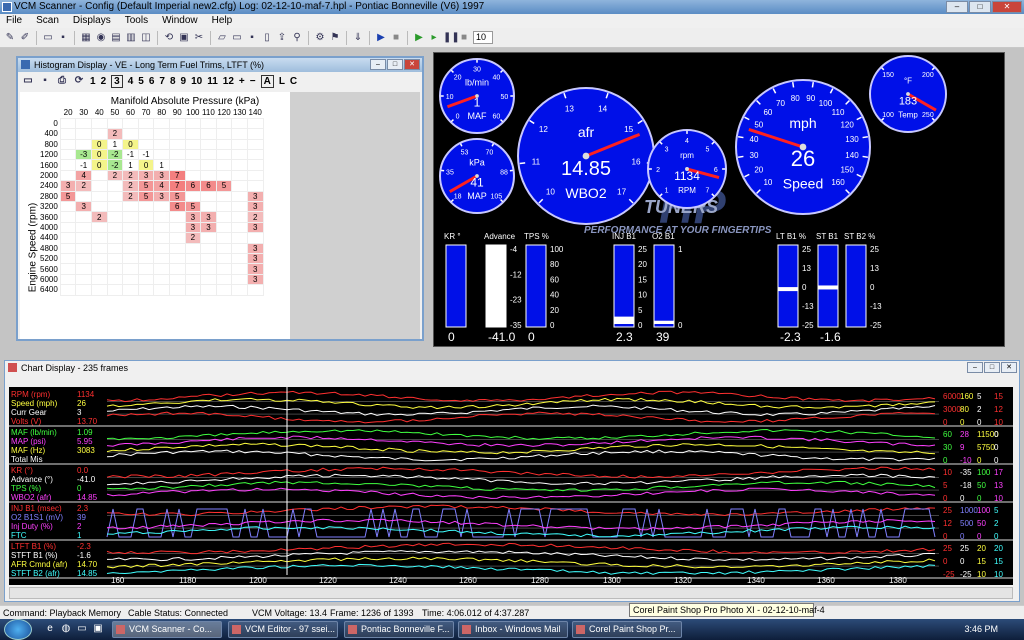  What do you see at coordinates (381, 38) in the screenshot?
I see `play-icon: ▶` at bounding box center [381, 38].